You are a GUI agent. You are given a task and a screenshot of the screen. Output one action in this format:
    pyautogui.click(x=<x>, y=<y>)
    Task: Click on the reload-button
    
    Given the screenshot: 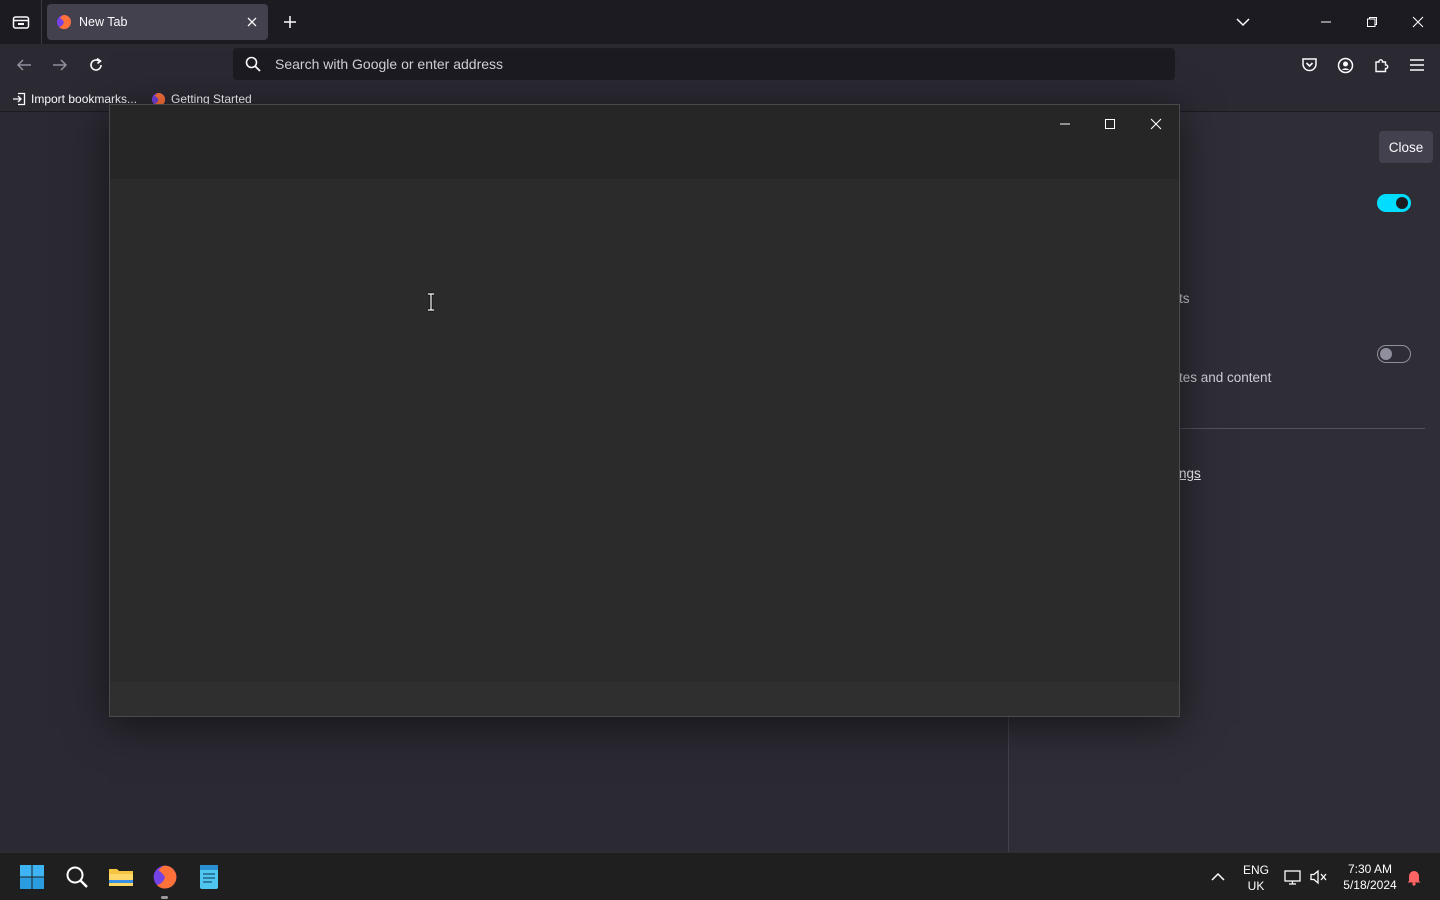 What is the action you would take?
    pyautogui.click(x=96, y=65)
    